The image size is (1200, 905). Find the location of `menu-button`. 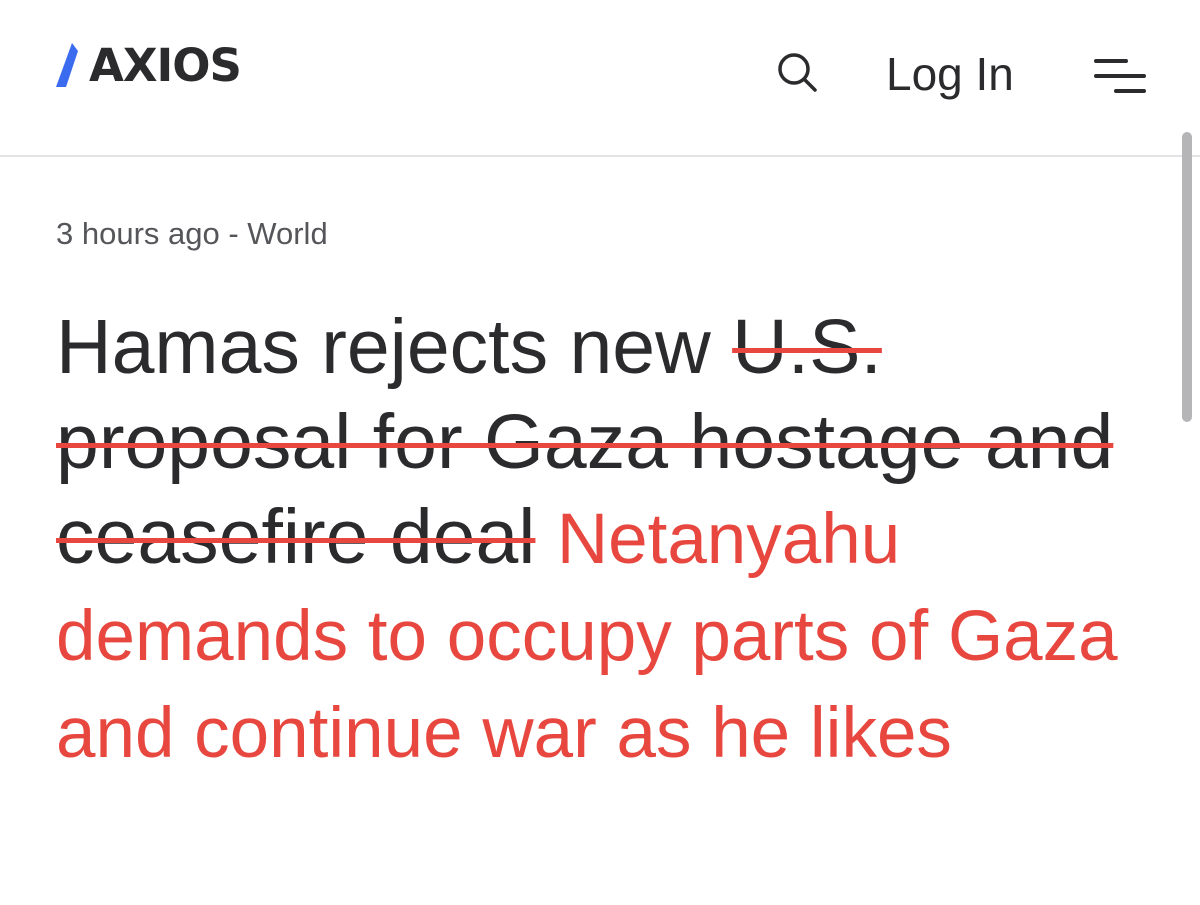

menu-button is located at coordinates (1120, 80).